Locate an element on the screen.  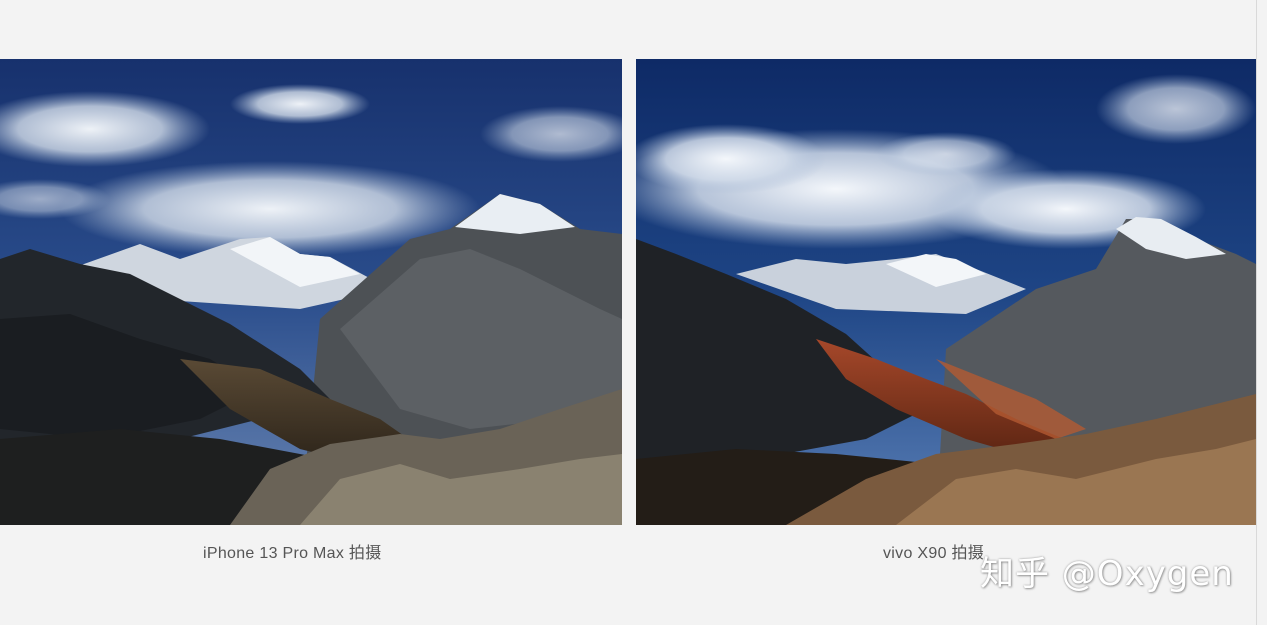
watermark-text: 知乎 @Oxygen is located at coordinates (1107, 574).